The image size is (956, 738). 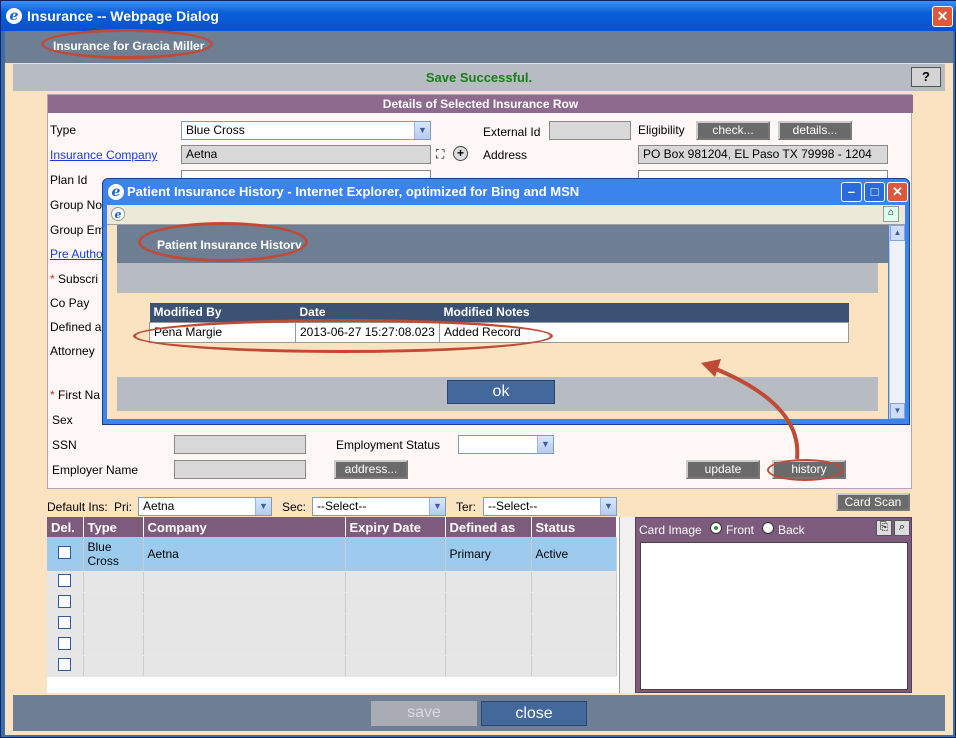 What do you see at coordinates (70, 303) in the screenshot?
I see `copay-label: Co Pay` at bounding box center [70, 303].